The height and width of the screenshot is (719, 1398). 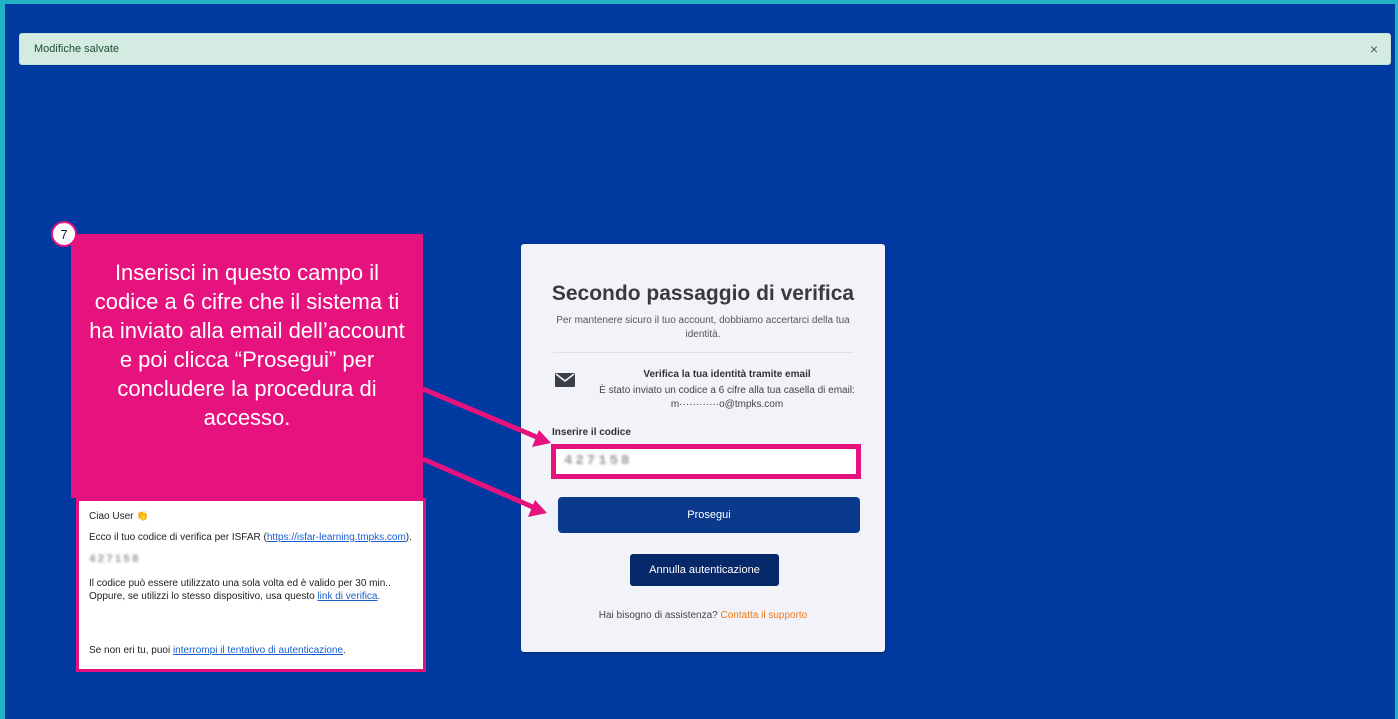 What do you see at coordinates (727, 374) in the screenshot?
I see `verify-method-title: Verifica la tua identità tramite email` at bounding box center [727, 374].